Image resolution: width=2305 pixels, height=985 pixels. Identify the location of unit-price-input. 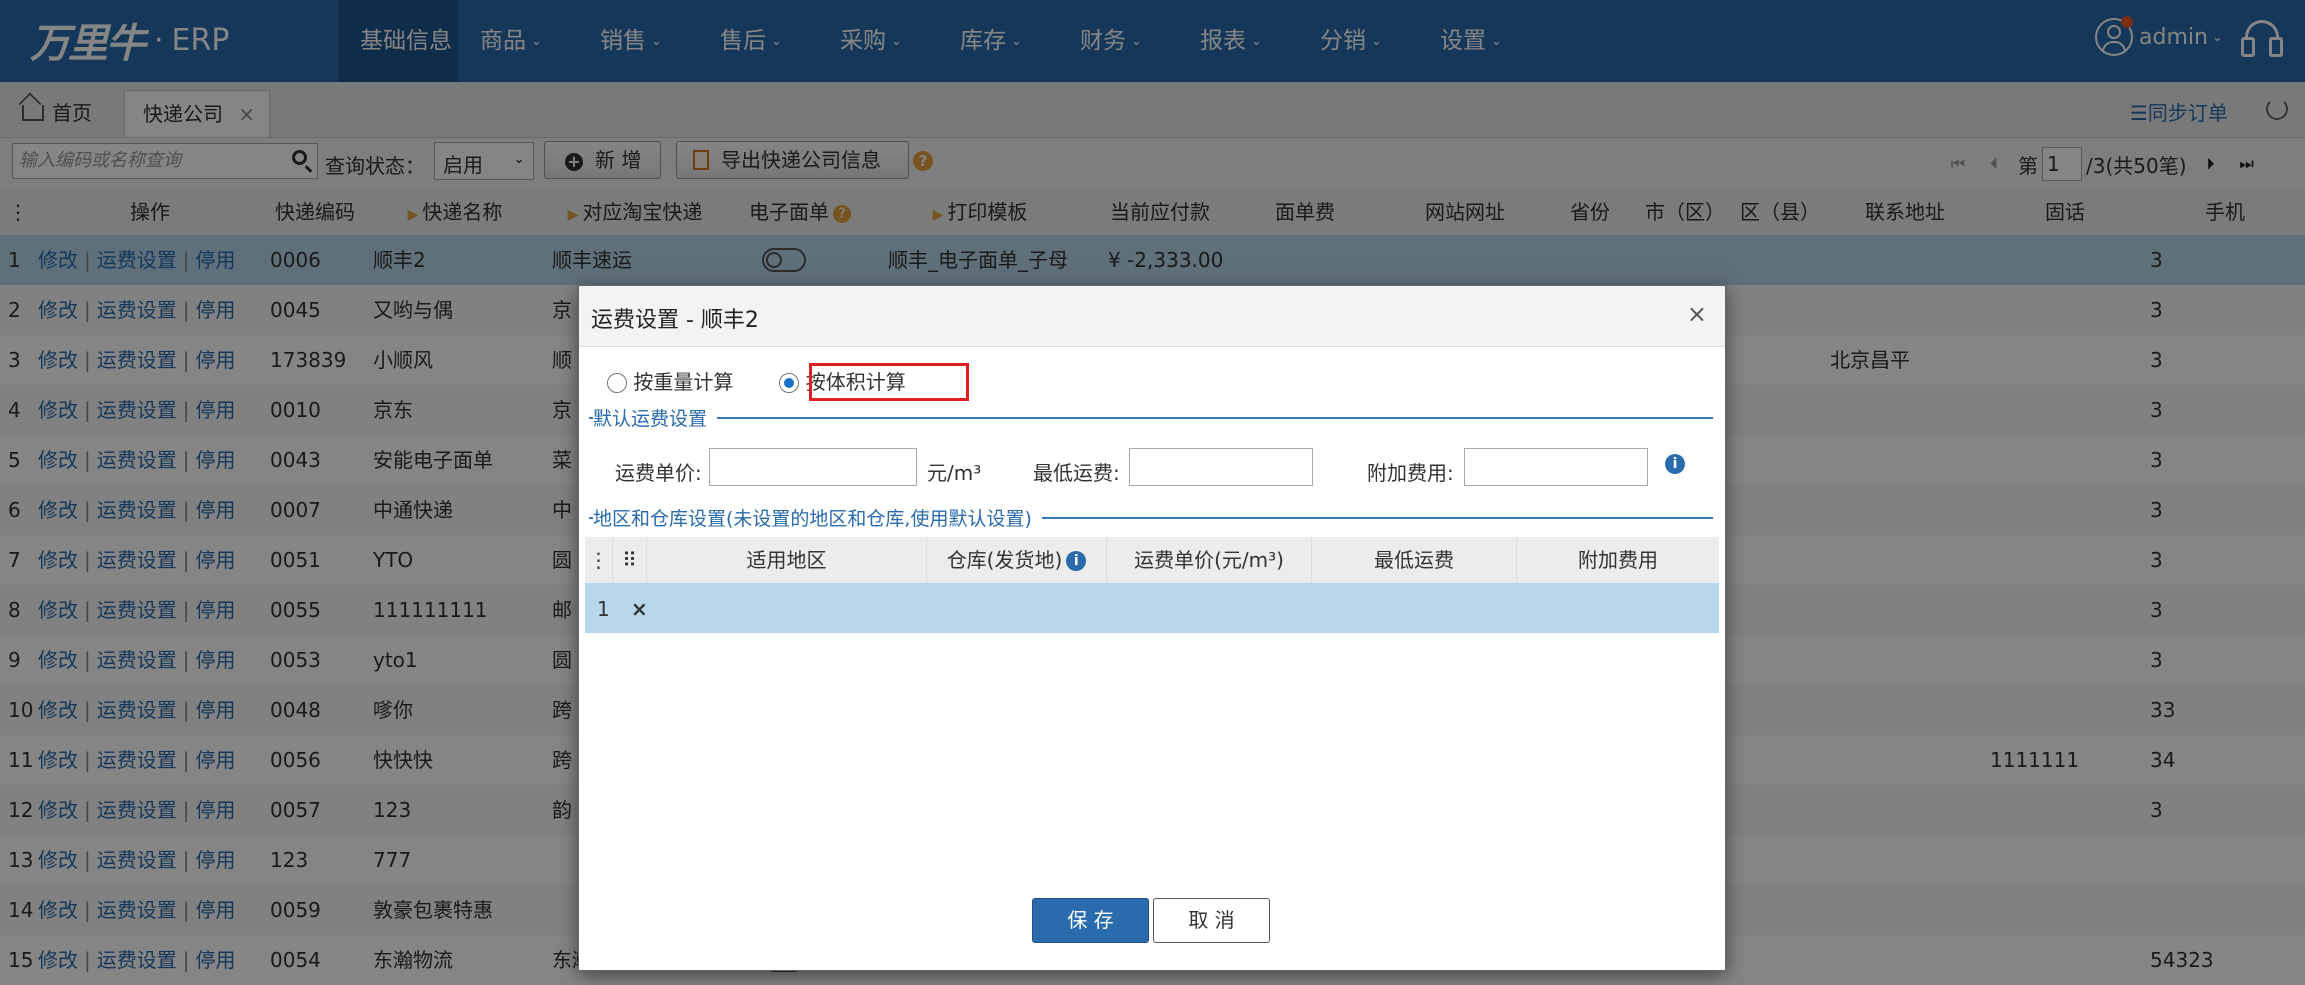
(813, 467).